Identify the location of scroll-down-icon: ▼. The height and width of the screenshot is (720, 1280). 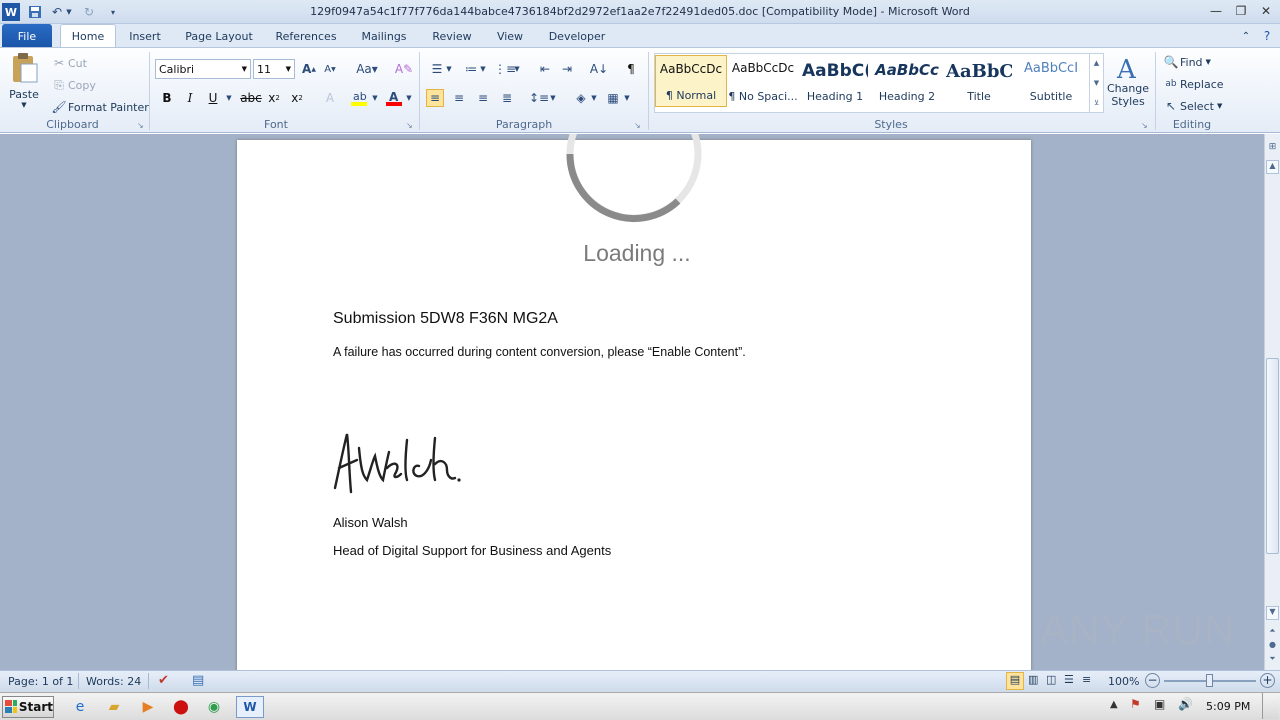
(1272, 613).